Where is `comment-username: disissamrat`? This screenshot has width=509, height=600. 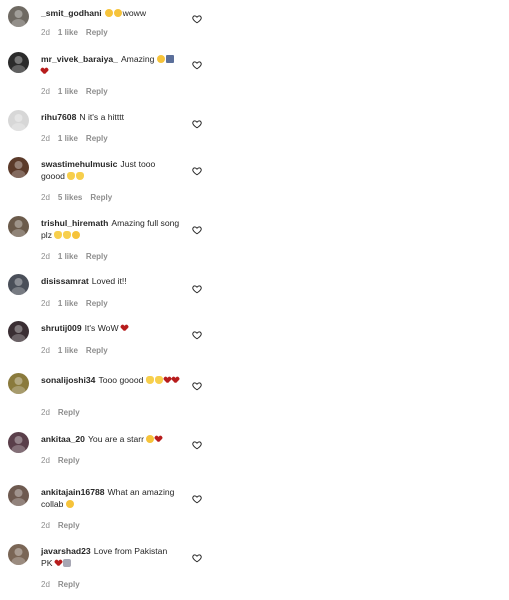
comment-username: disissamrat is located at coordinates (65, 281).